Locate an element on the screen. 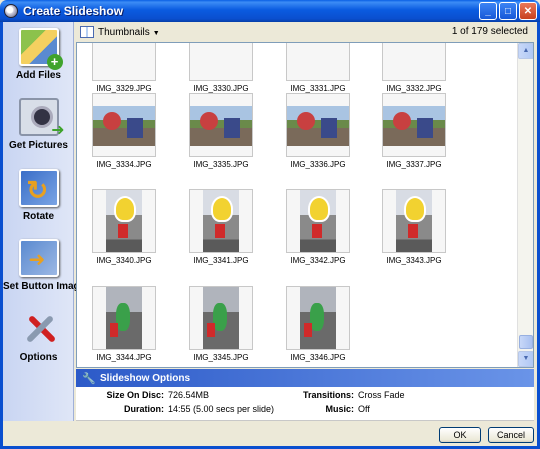 This screenshot has width=540, height=449. size-on-disc-value: 726.54MB is located at coordinates (189, 395).